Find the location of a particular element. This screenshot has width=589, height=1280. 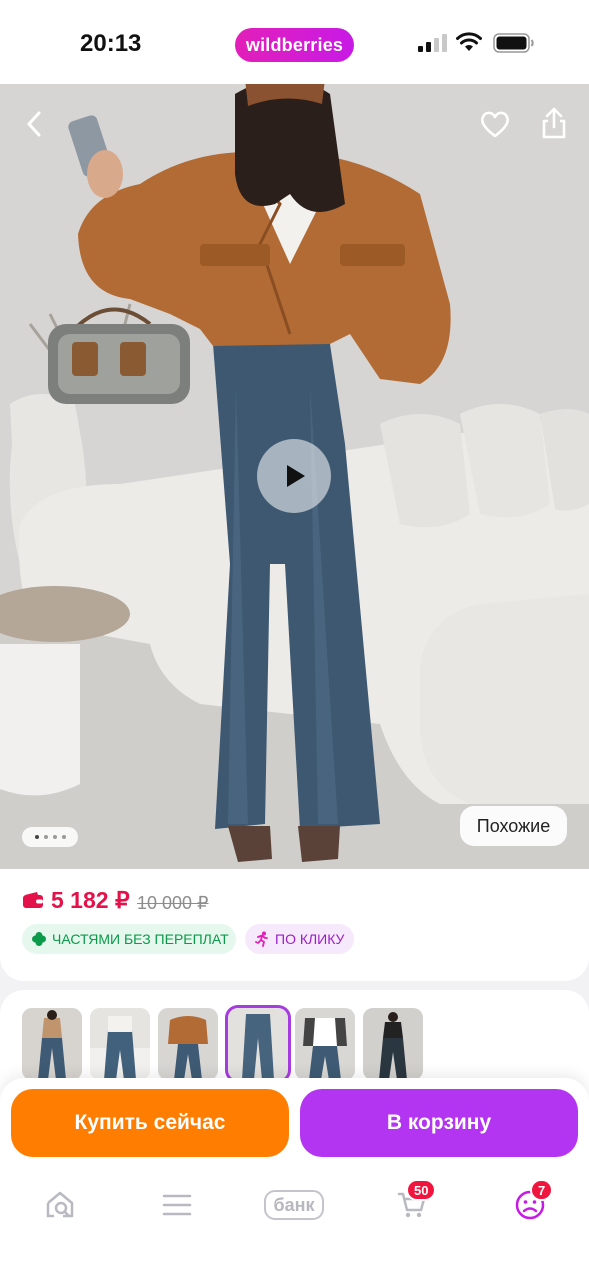

back-button is located at coordinates (34, 124).